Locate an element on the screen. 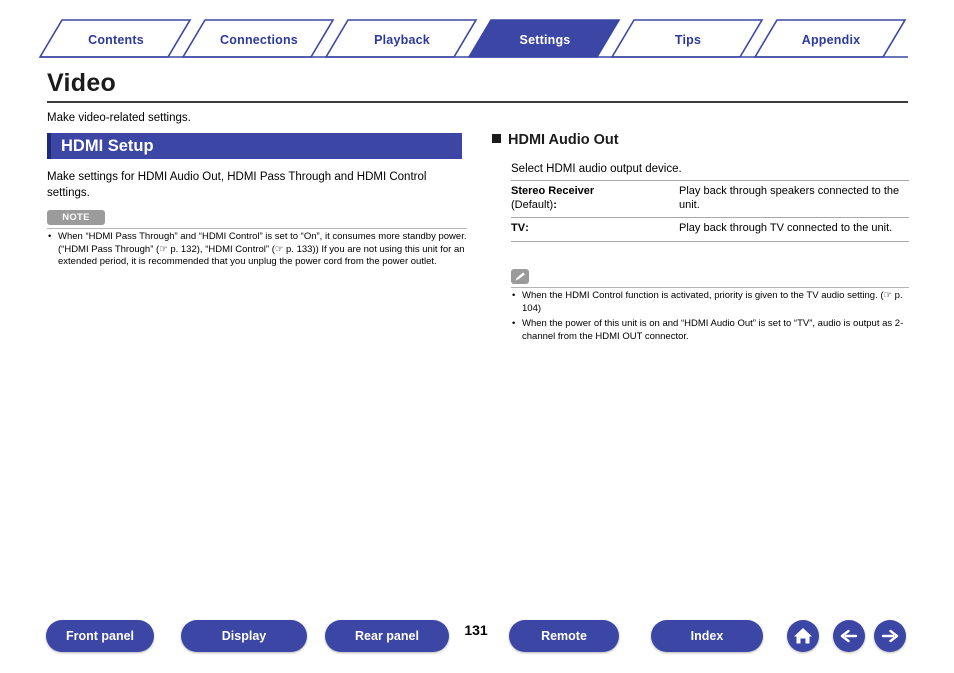 The height and width of the screenshot is (673, 954). tab-connections: Connections is located at coordinates (259, 40).